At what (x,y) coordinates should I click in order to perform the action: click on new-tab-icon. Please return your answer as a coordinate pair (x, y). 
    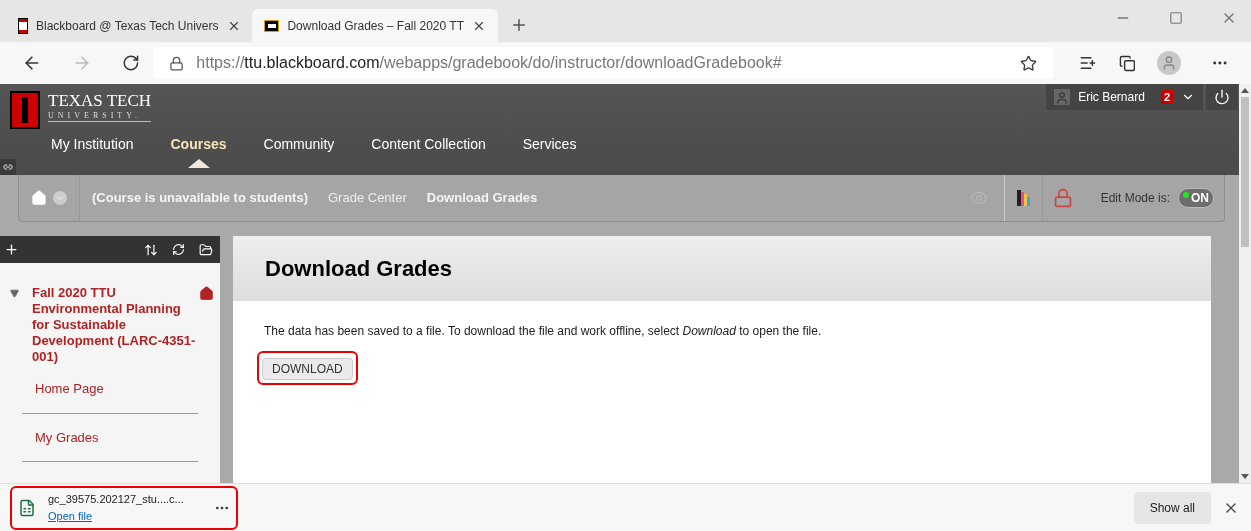
    Looking at the image, I should click on (519, 25).